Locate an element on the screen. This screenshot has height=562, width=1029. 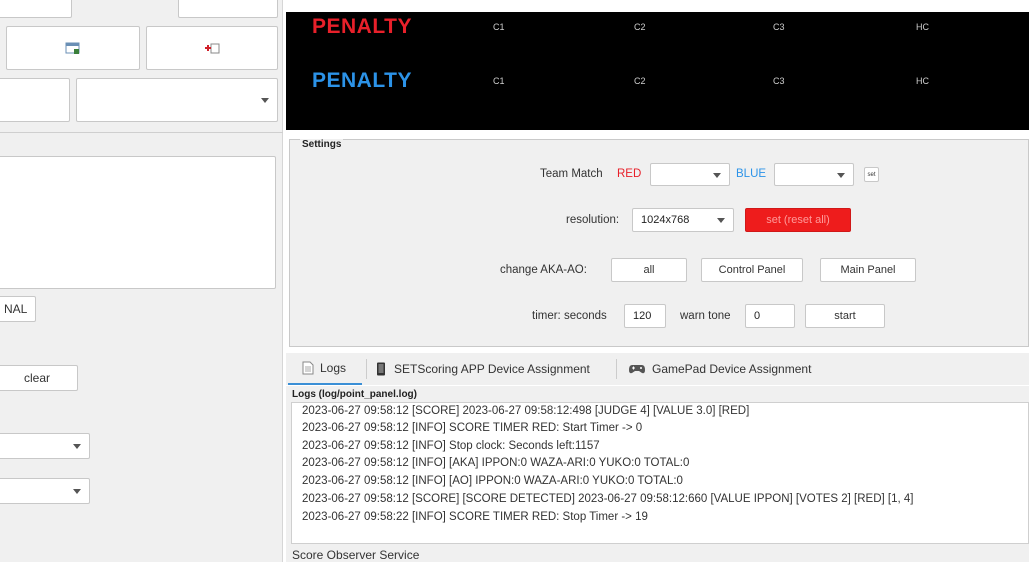
red-team-select is located at coordinates (690, 174).